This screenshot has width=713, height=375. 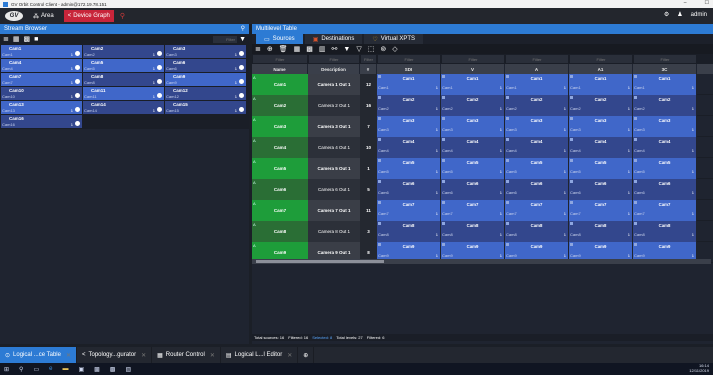 What do you see at coordinates (205, 93) in the screenshot?
I see `stream-tile: Cam12 Cam12 1` at bounding box center [205, 93].